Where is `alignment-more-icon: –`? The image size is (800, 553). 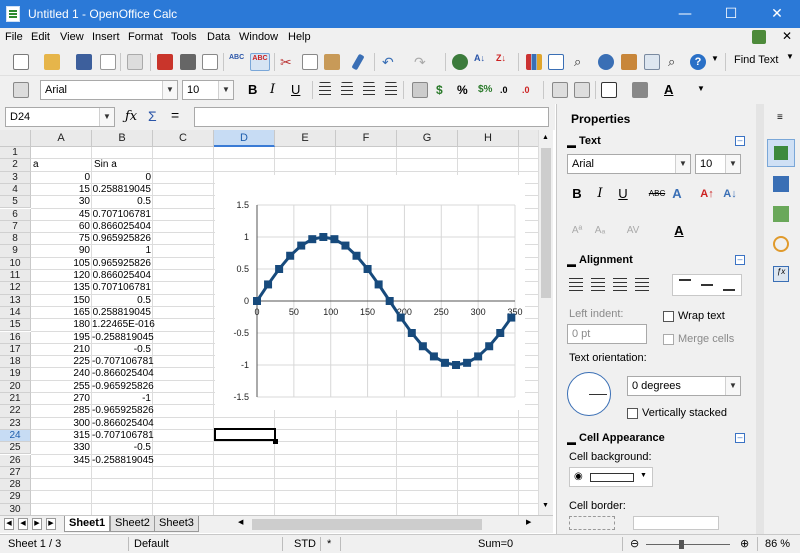 alignment-more-icon: – is located at coordinates (740, 260).